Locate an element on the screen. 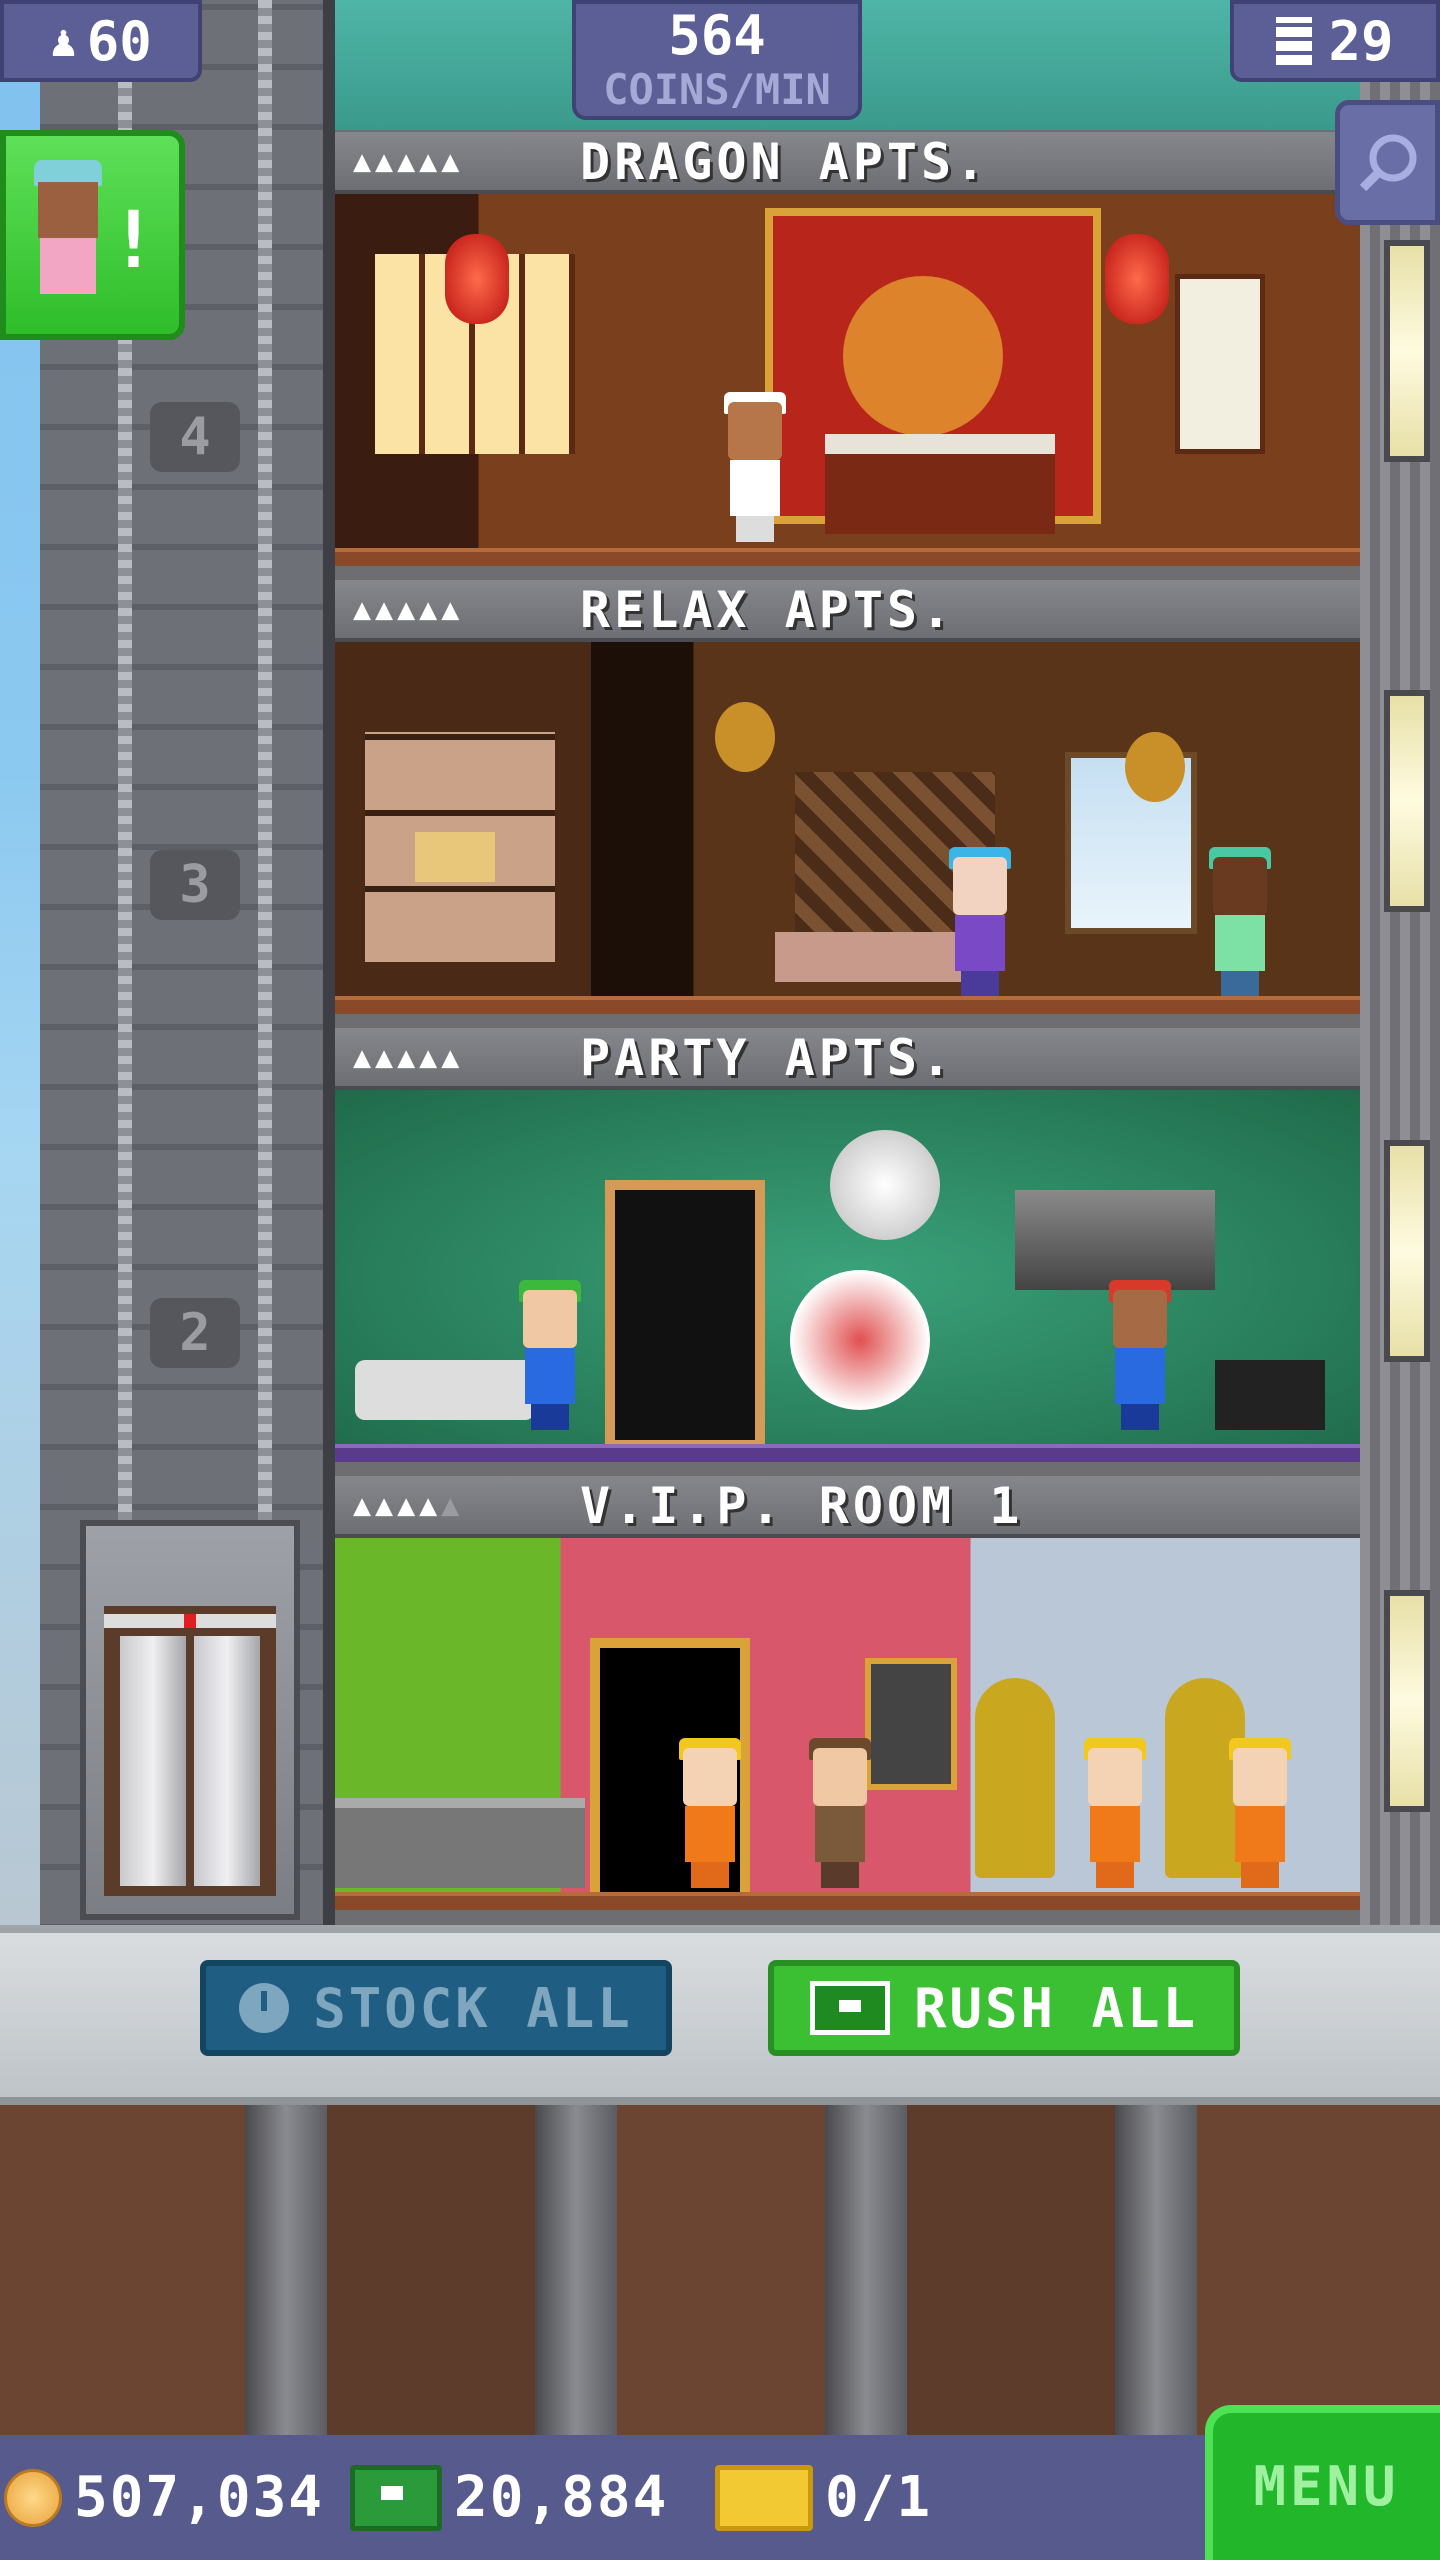  floor-header: ▲▲▲▲▲ V.I.P. ROOM 1 is located at coordinates (847, 1507).